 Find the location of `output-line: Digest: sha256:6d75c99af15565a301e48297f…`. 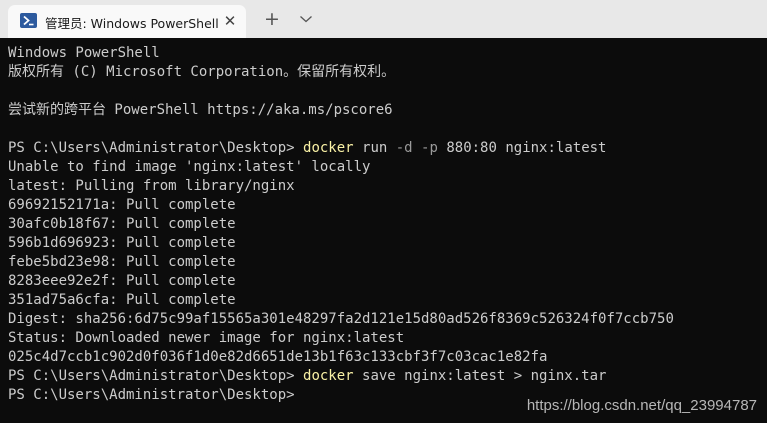

output-line: Digest: sha256:6d75c99af15565a301e48297f… is located at coordinates (341, 319).